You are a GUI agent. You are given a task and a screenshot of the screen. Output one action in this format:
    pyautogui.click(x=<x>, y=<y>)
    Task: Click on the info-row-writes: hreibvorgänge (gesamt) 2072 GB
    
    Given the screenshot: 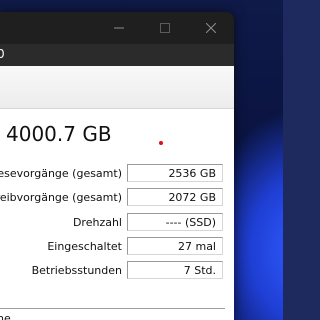 What is the action you would take?
    pyautogui.click(x=117, y=198)
    